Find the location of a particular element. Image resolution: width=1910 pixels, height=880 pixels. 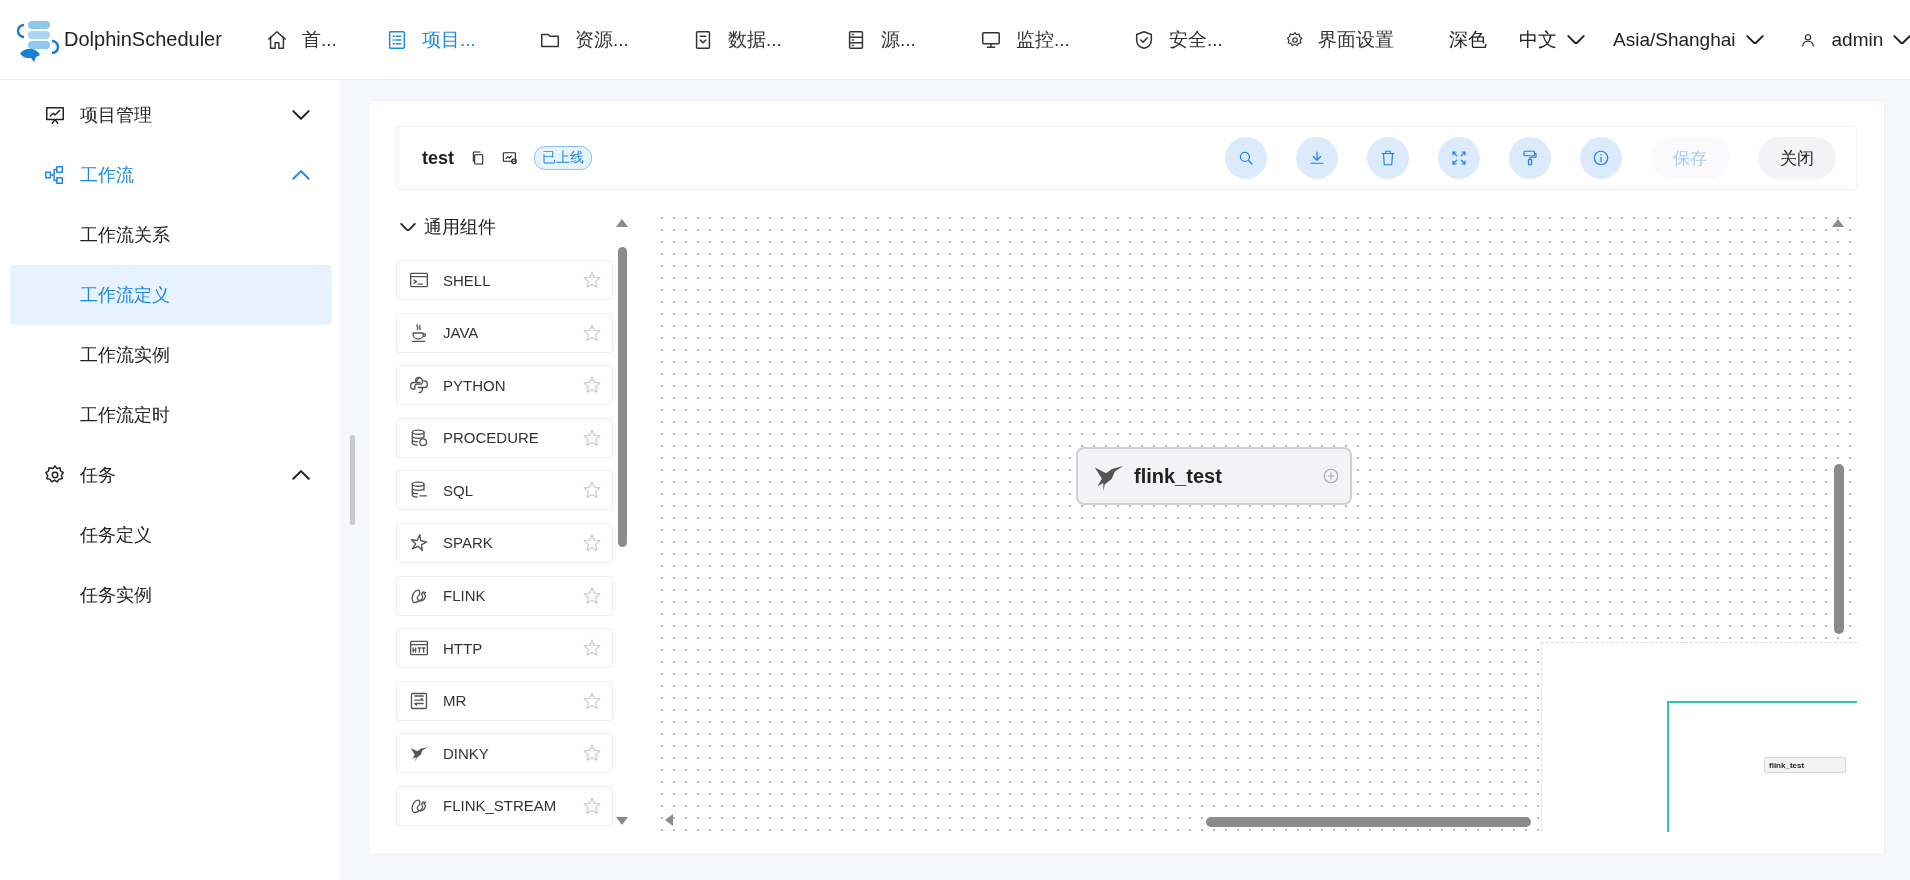

status-tag: 已上线 is located at coordinates (563, 158).